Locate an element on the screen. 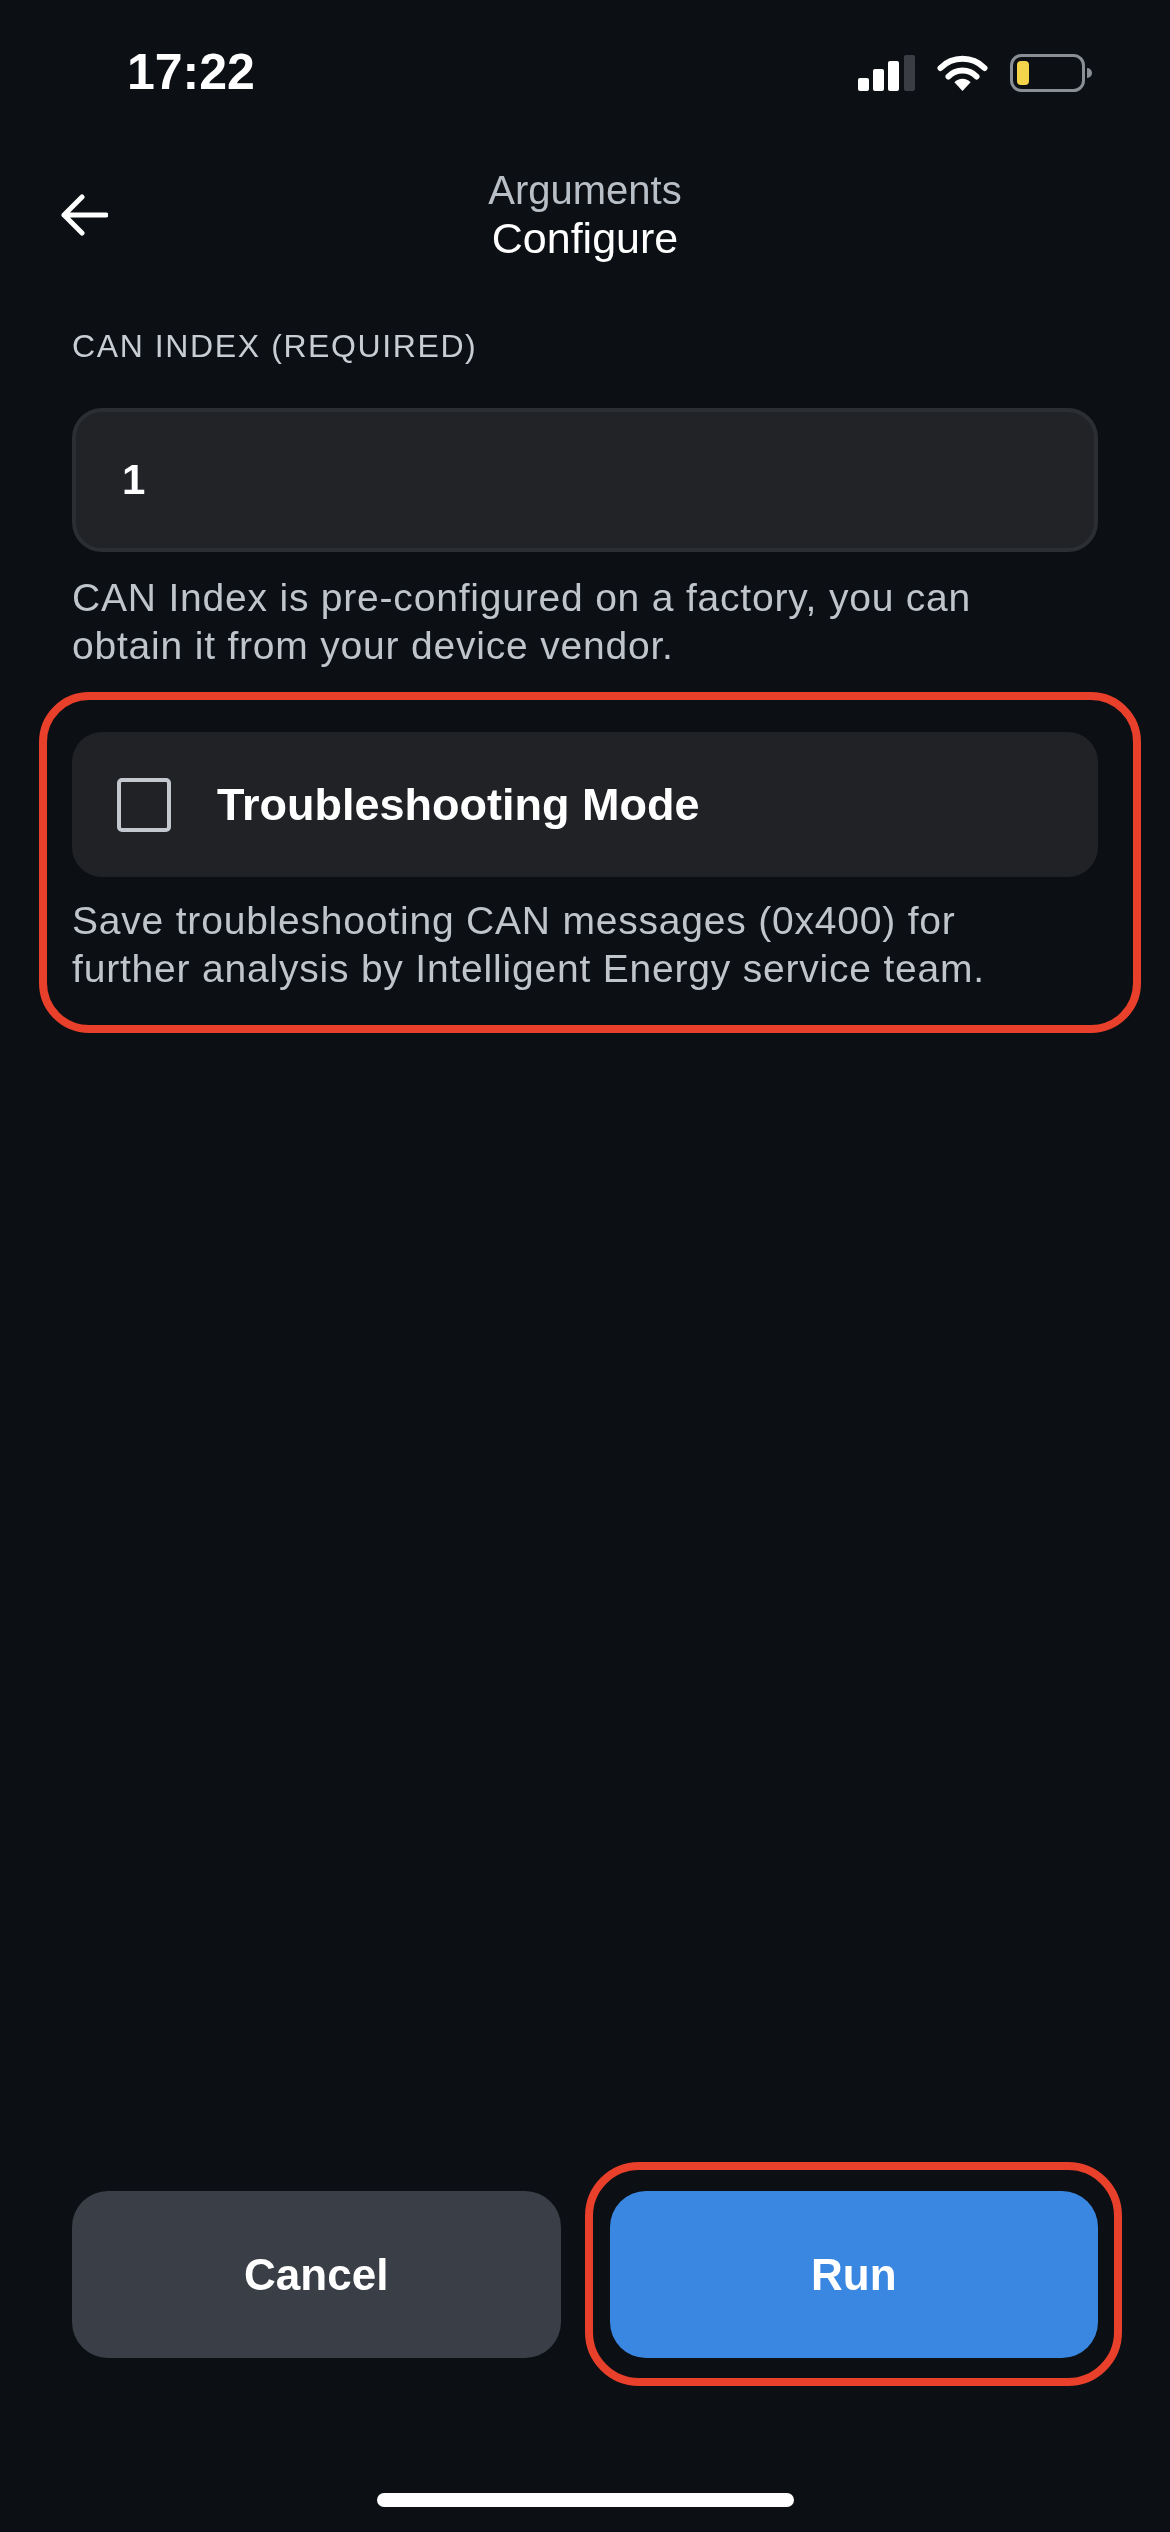 This screenshot has height=2532, width=1170. help-text: Save troubleshooting CAN messages (0x400) for further analysis by Intelligent Energy service team. is located at coordinates (529, 945).